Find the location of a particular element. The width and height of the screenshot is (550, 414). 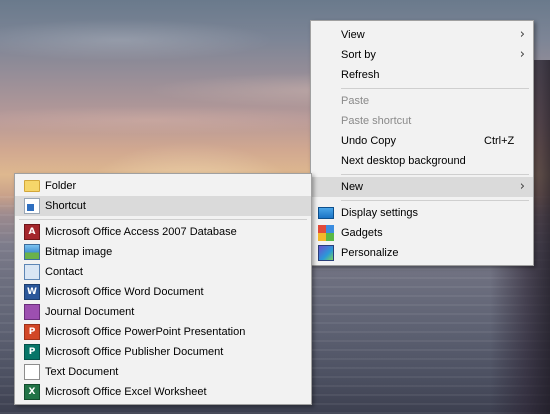

menu-item-label: Microsoft Office Access 2007 Database is located at coordinates (141, 232).